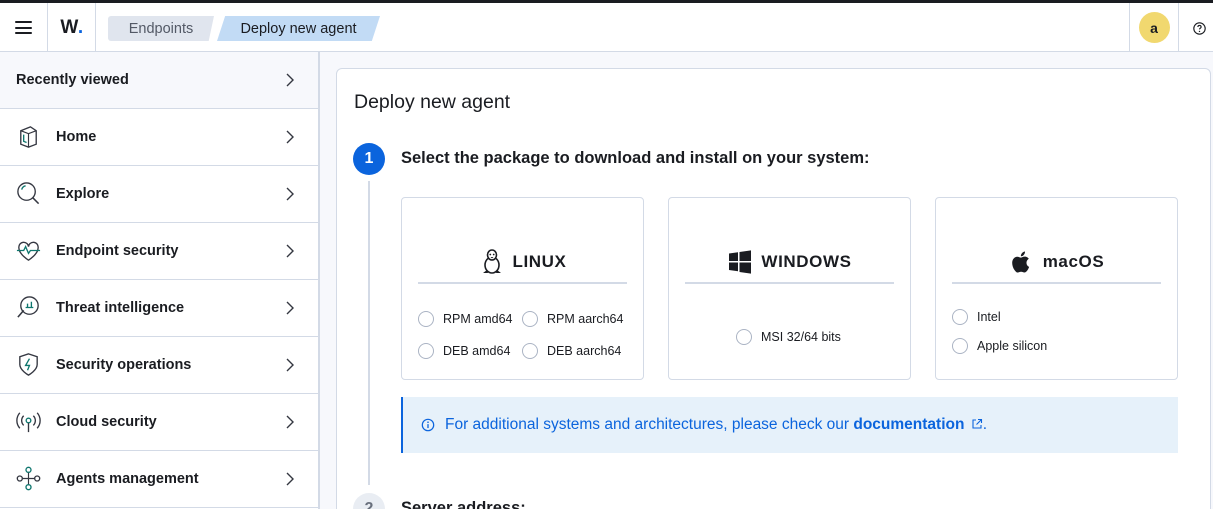 This screenshot has width=1213, height=509. Describe the element at coordinates (120, 308) in the screenshot. I see `sidebar-item-label: Threat intelligence` at that location.